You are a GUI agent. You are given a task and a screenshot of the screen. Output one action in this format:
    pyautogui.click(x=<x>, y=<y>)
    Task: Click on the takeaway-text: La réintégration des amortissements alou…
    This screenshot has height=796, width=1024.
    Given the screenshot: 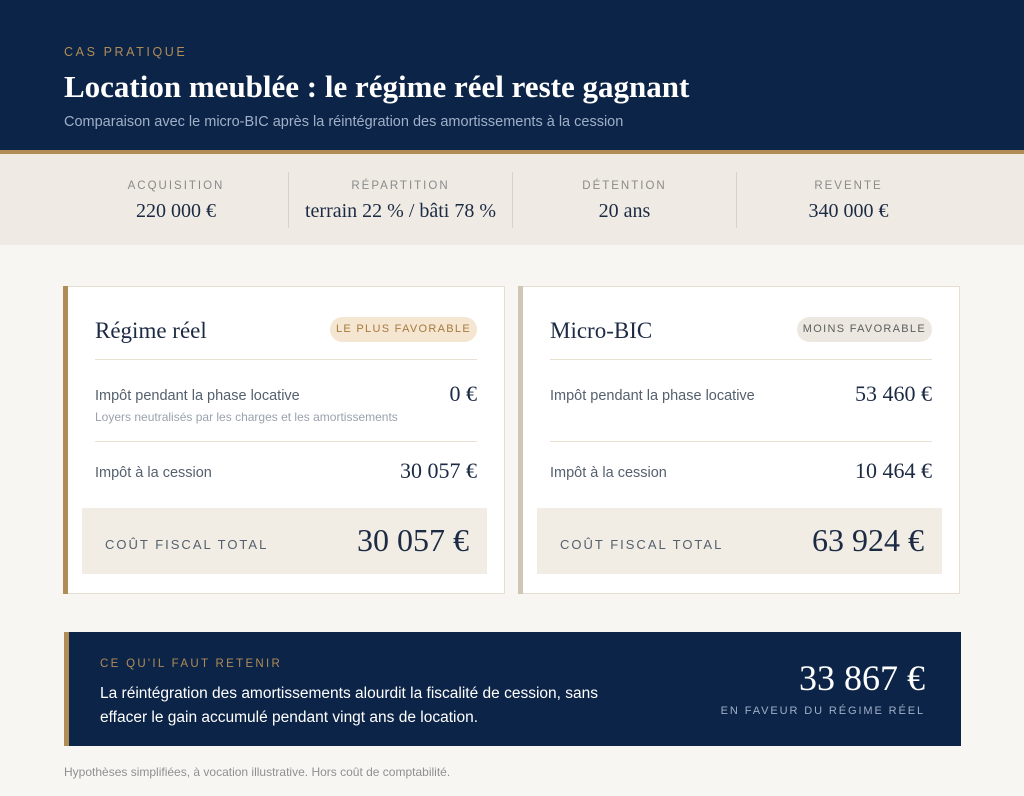 What is the action you would take?
    pyautogui.click(x=349, y=705)
    